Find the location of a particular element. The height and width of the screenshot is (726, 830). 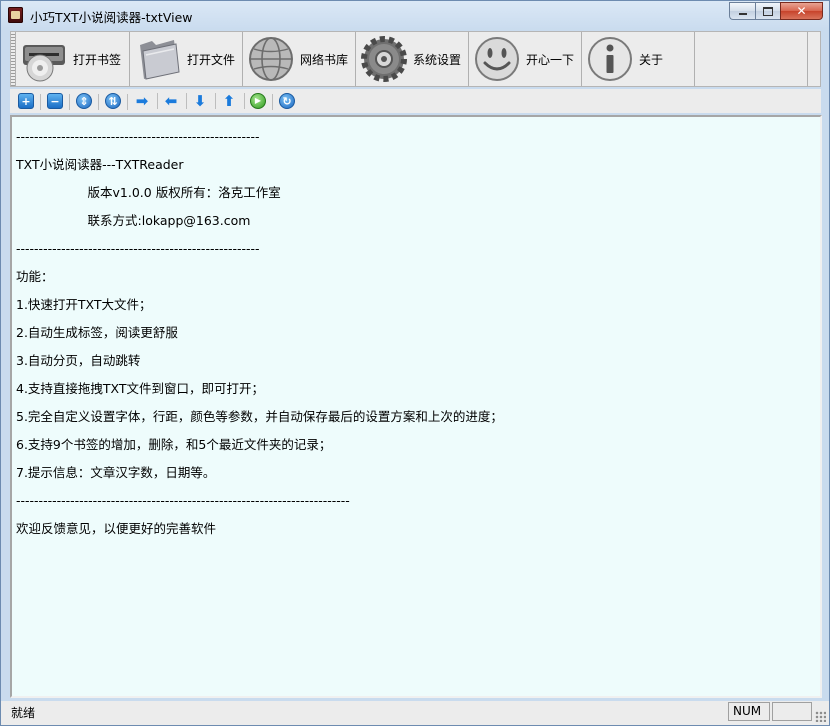

smiley-icon is located at coordinates (497, 59).